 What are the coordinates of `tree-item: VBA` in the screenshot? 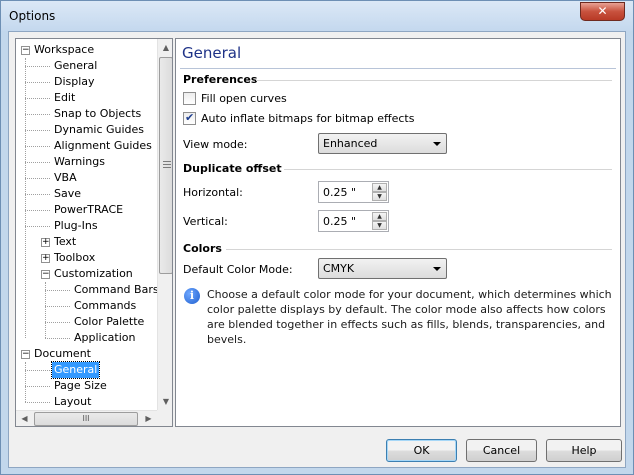 It's located at (86, 178).